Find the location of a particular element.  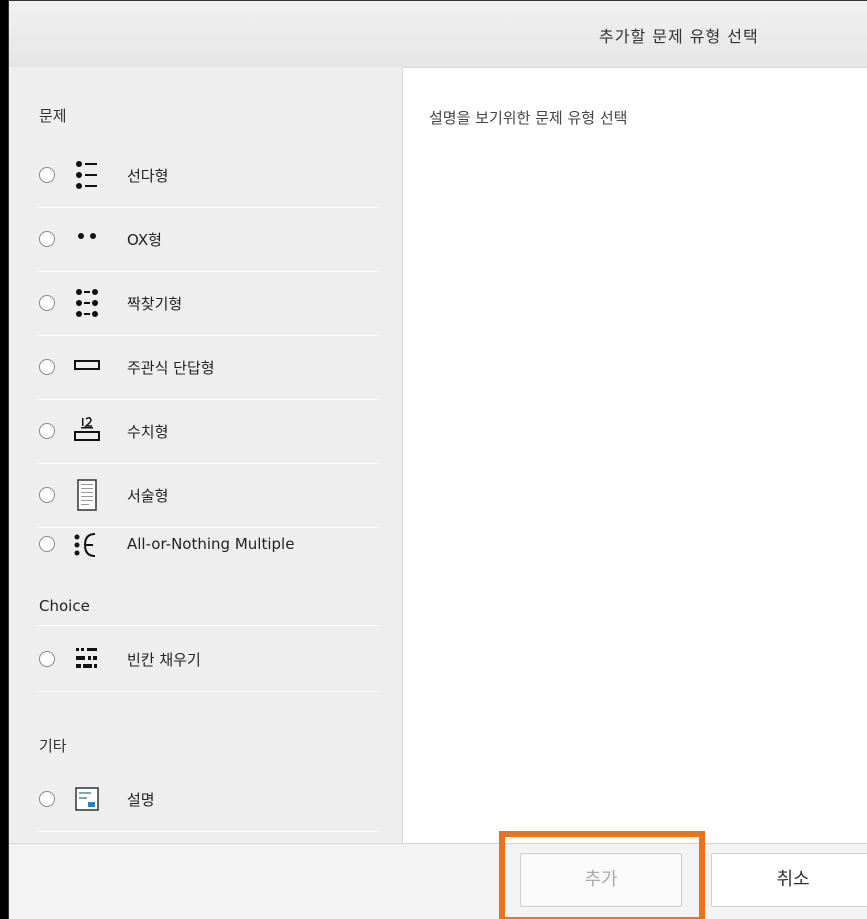

cancel-button: 취소 is located at coordinates (789, 880).